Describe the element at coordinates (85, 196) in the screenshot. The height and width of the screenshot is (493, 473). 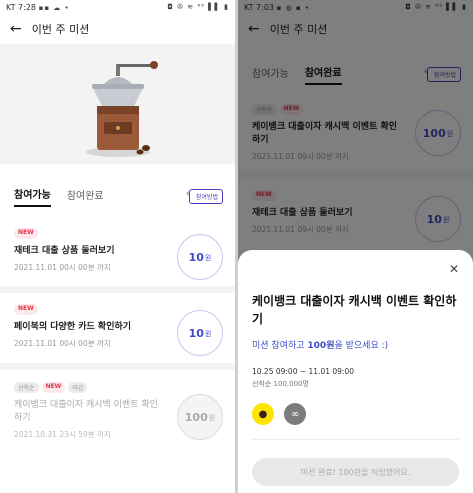
I see `tab-completed: 참여완료` at that location.